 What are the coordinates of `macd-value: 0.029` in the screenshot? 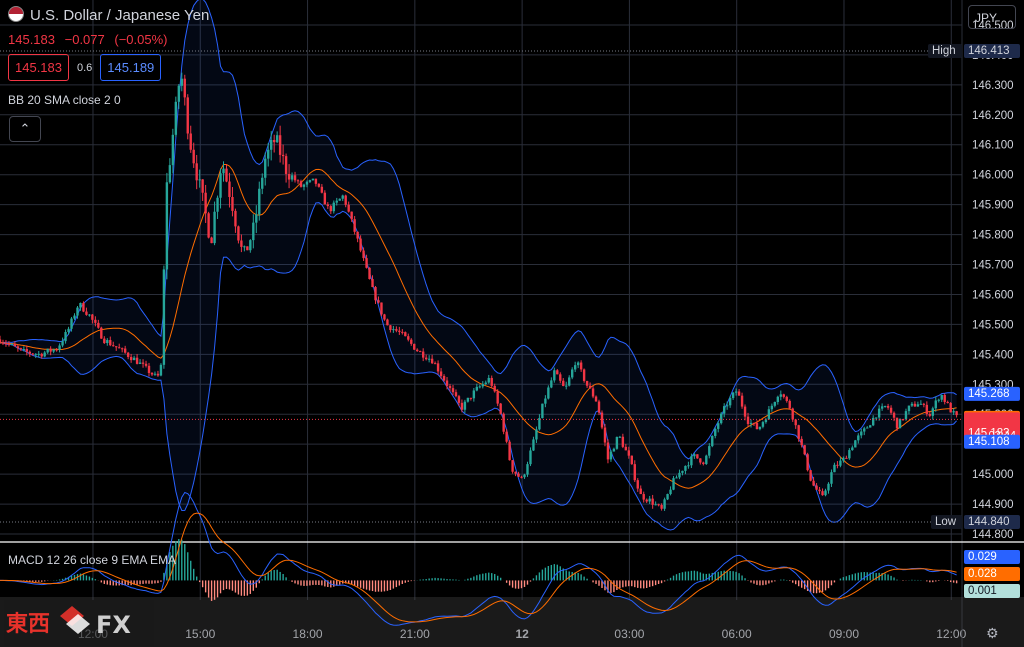 It's located at (982, 557).